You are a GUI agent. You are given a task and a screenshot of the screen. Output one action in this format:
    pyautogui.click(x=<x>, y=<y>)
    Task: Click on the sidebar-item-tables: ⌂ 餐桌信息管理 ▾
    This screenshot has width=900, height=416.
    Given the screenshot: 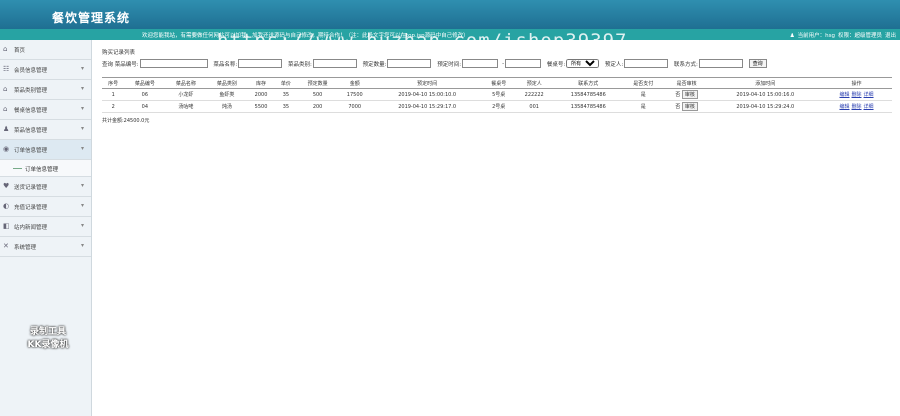 What is the action you would take?
    pyautogui.click(x=45, y=110)
    